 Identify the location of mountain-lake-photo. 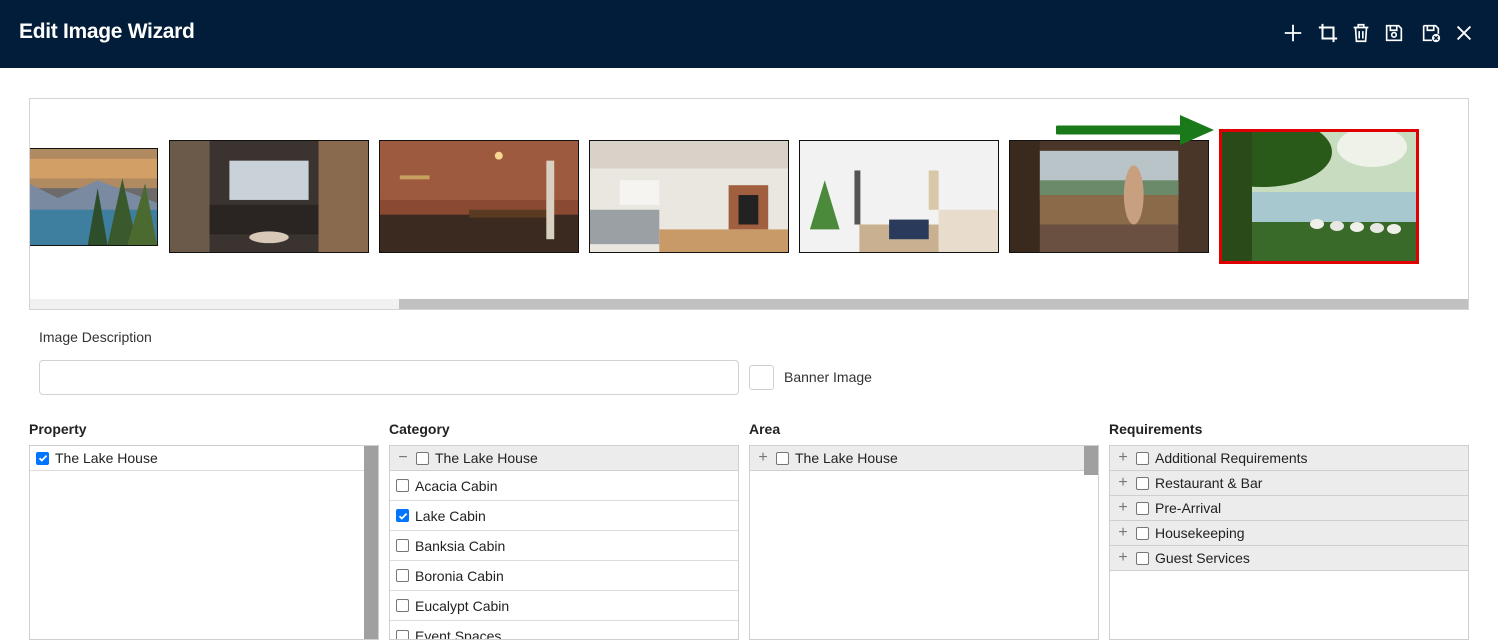
(93, 197).